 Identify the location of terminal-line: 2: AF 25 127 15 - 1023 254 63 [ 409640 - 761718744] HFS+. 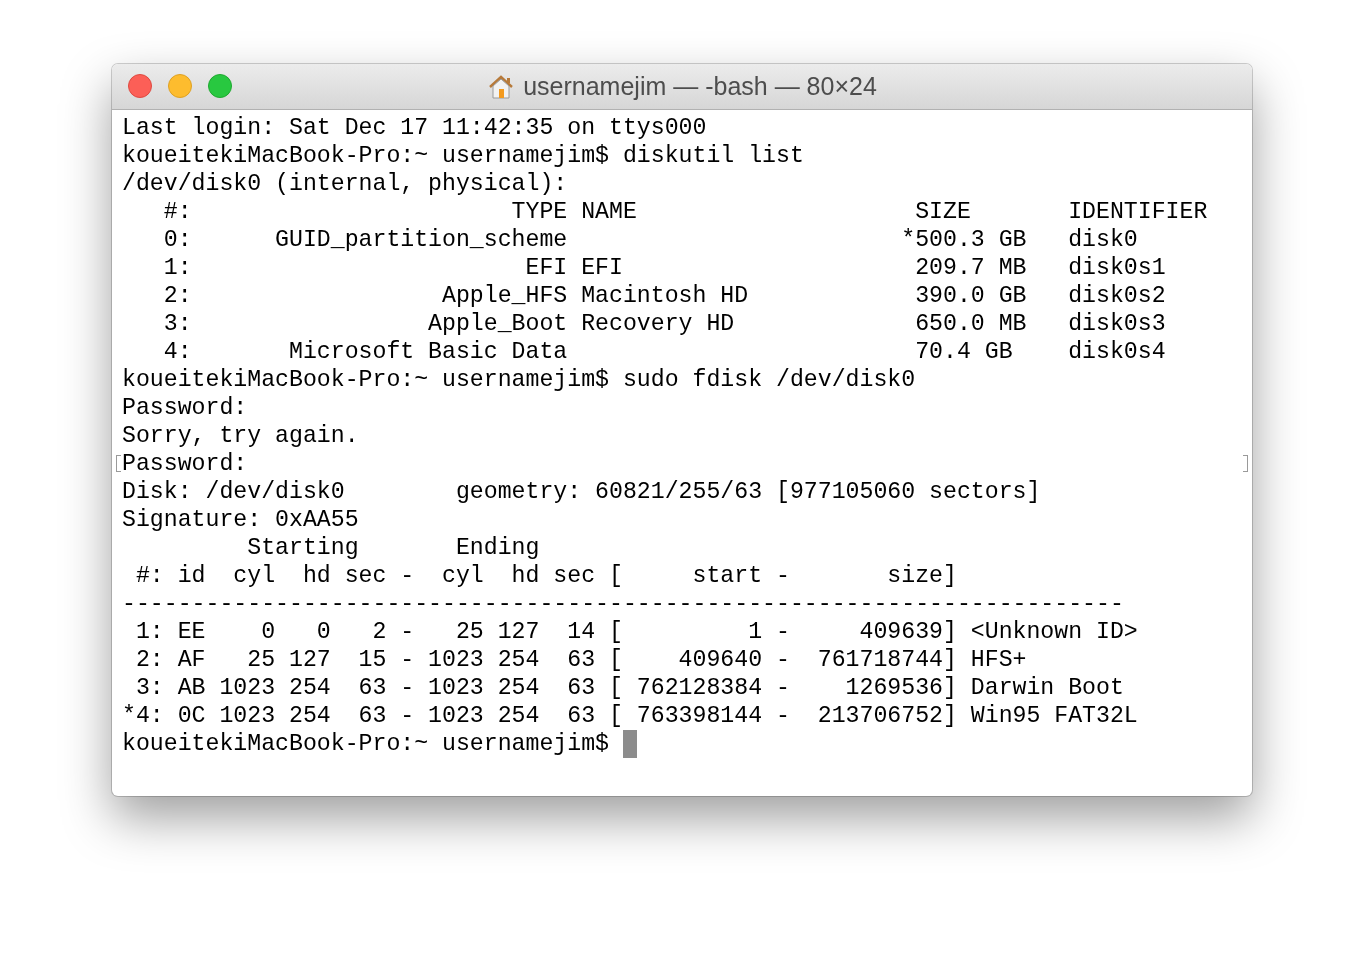
(580, 660).